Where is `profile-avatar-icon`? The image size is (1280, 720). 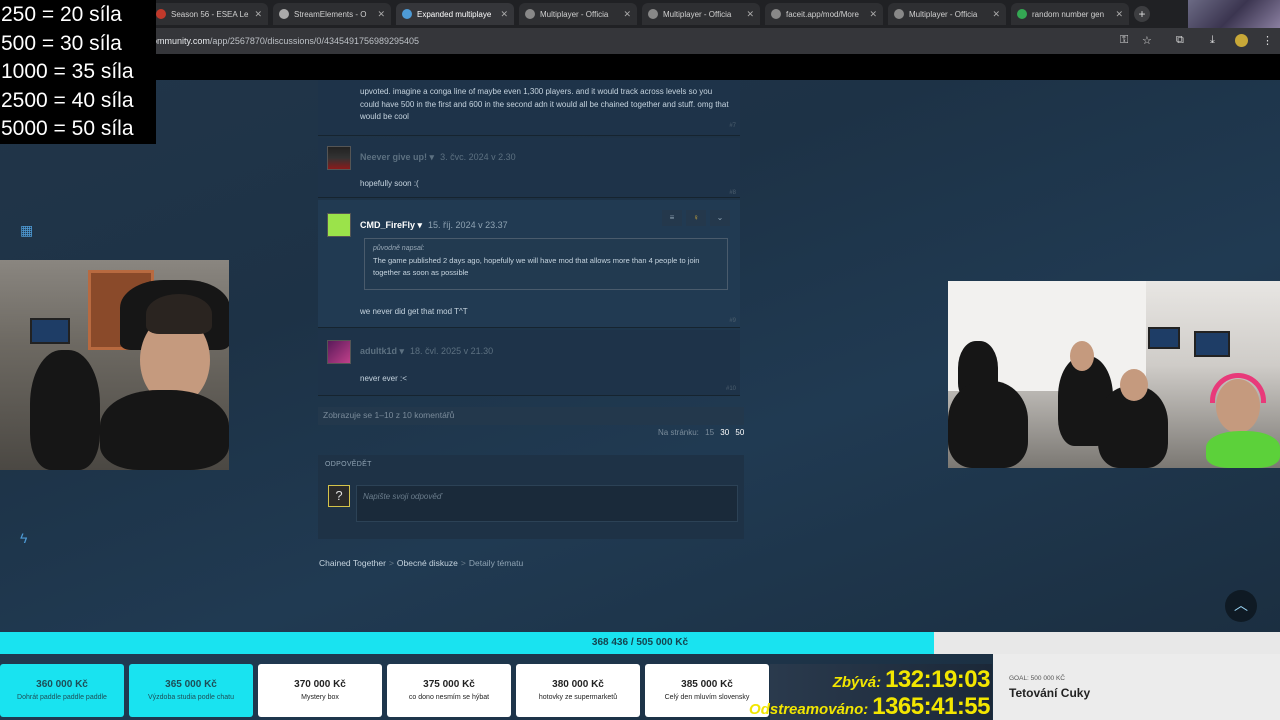
profile-avatar-icon is located at coordinates (1241, 40).